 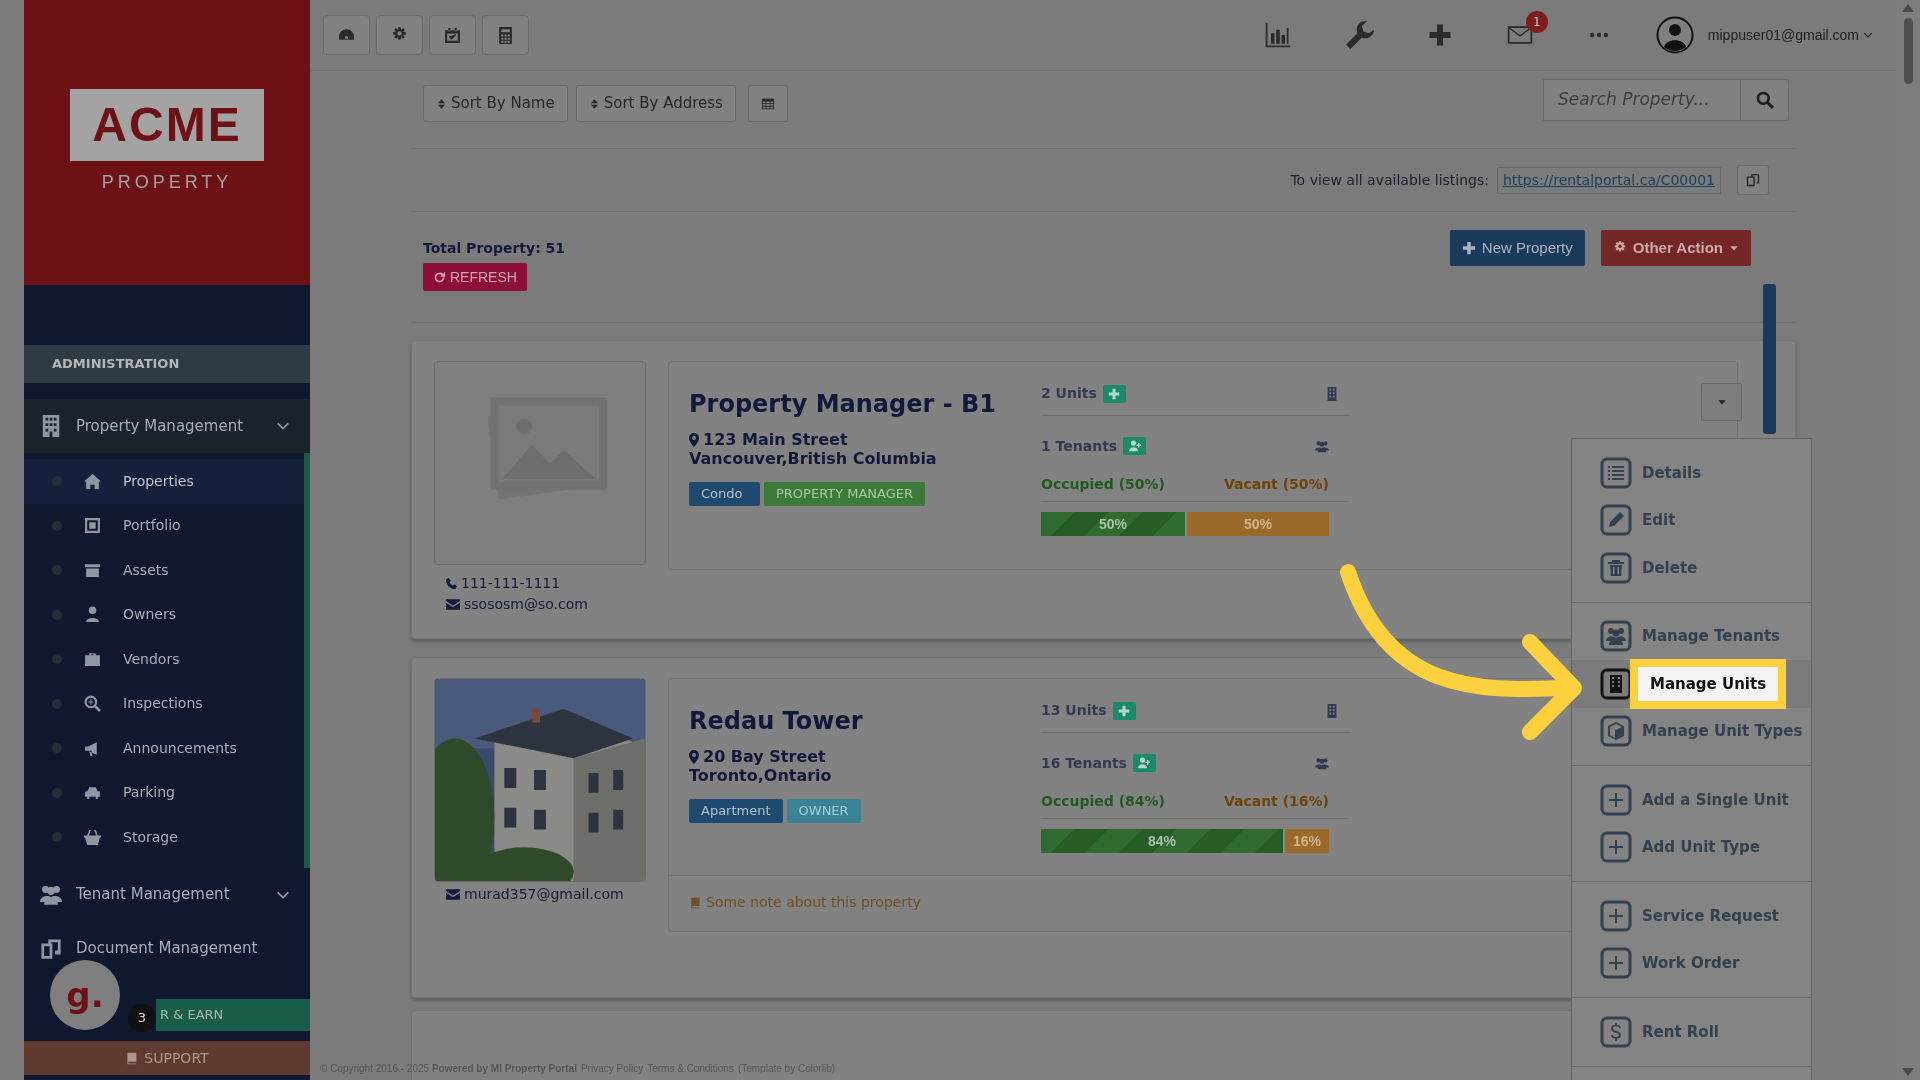 What do you see at coordinates (1536, 22) in the screenshot?
I see `notification-badge: 1` at bounding box center [1536, 22].